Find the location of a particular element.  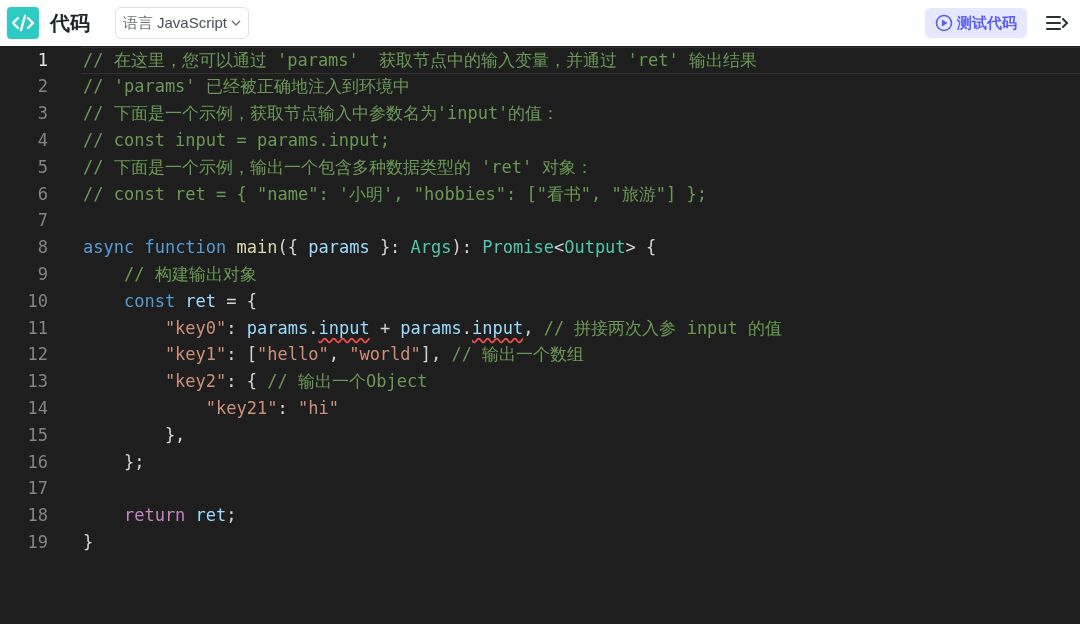

line-number: 13 is located at coordinates (37, 382).